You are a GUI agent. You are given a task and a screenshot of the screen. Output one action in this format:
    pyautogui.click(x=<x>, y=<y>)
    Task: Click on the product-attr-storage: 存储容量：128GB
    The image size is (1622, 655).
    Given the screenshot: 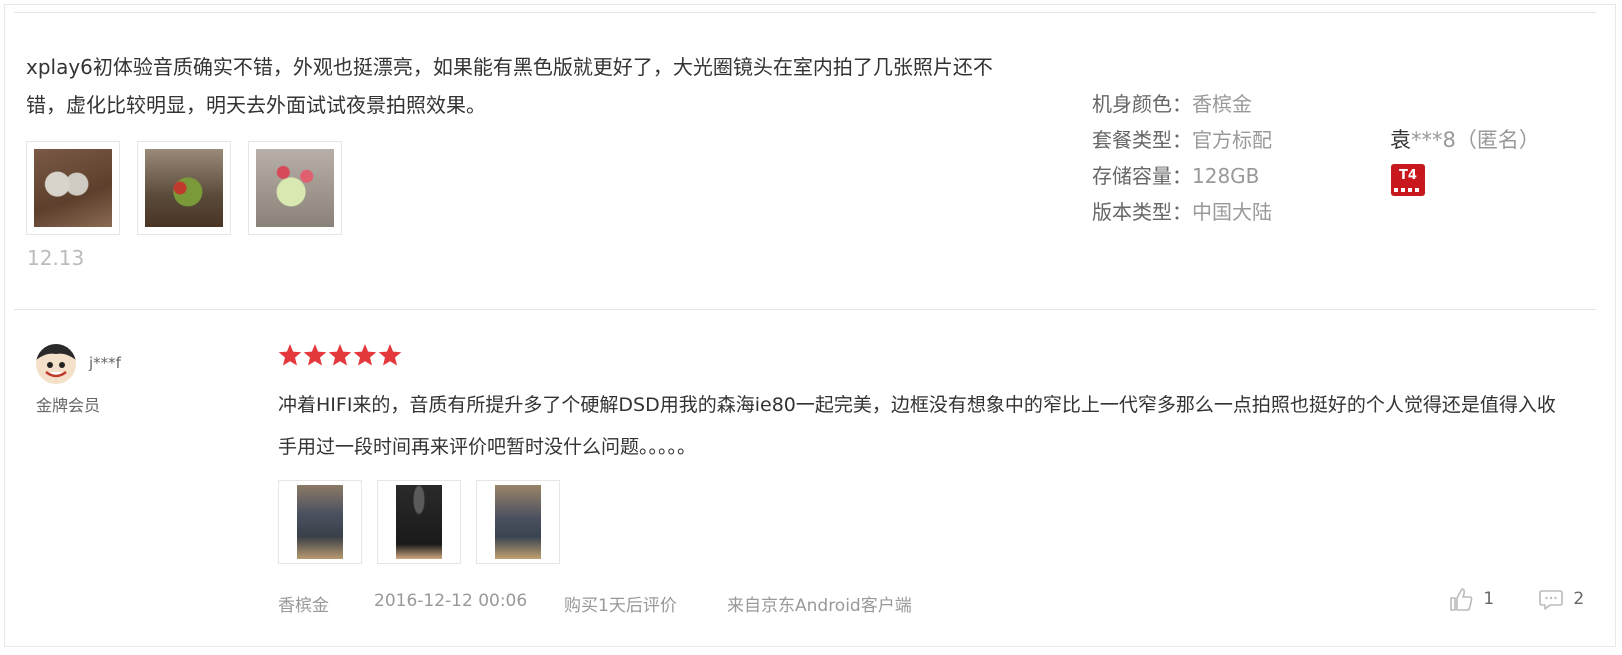 What is the action you would take?
    pyautogui.click(x=1175, y=176)
    